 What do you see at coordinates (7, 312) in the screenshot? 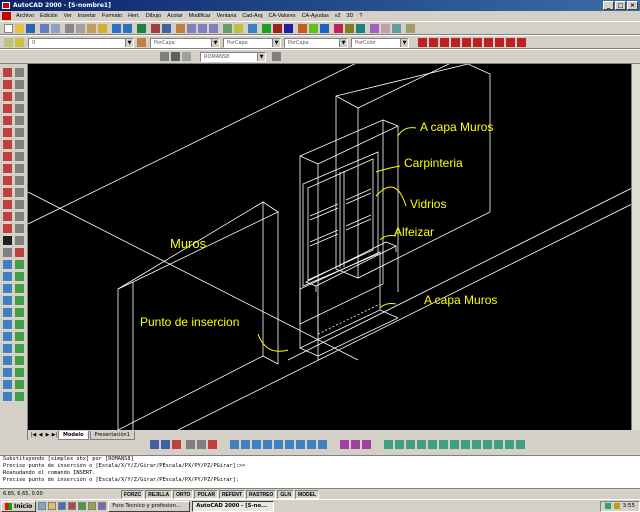
I see `arq-left-9-icon` at bounding box center [7, 312].